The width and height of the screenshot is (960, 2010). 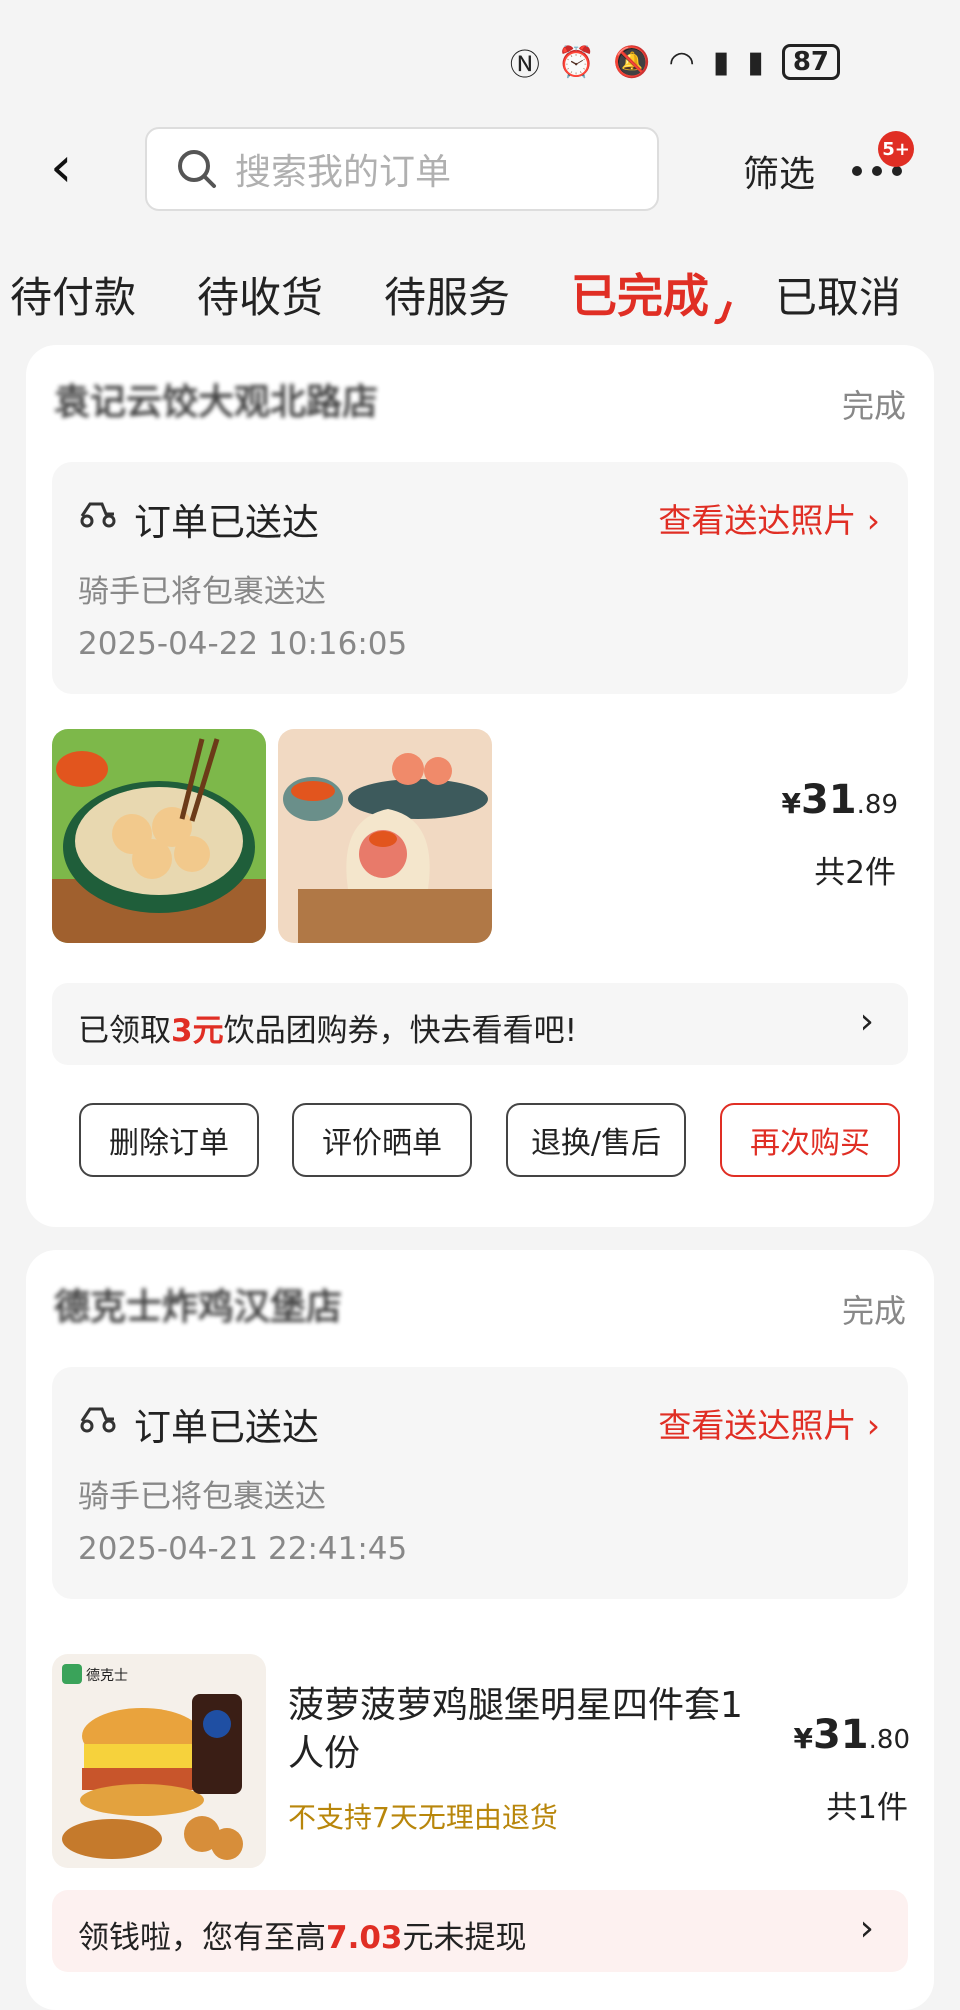 What do you see at coordinates (202, 1938) in the screenshot?
I see `notice-prefix: 领钱啦，您有至高` at bounding box center [202, 1938].